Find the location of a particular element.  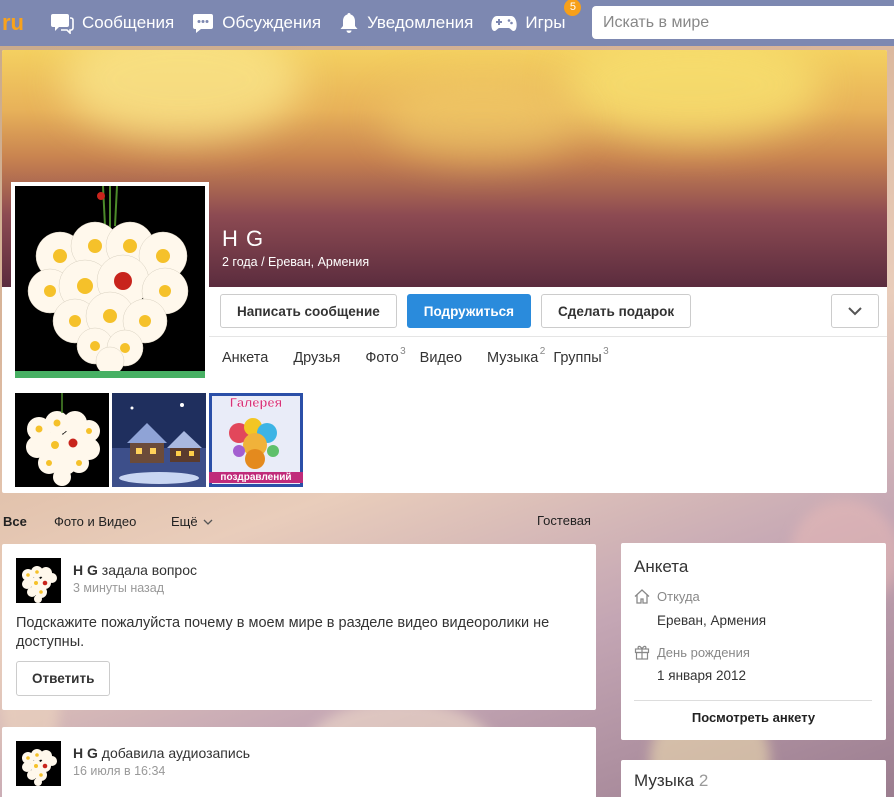

tab-label: Фото is located at coordinates (382, 358).